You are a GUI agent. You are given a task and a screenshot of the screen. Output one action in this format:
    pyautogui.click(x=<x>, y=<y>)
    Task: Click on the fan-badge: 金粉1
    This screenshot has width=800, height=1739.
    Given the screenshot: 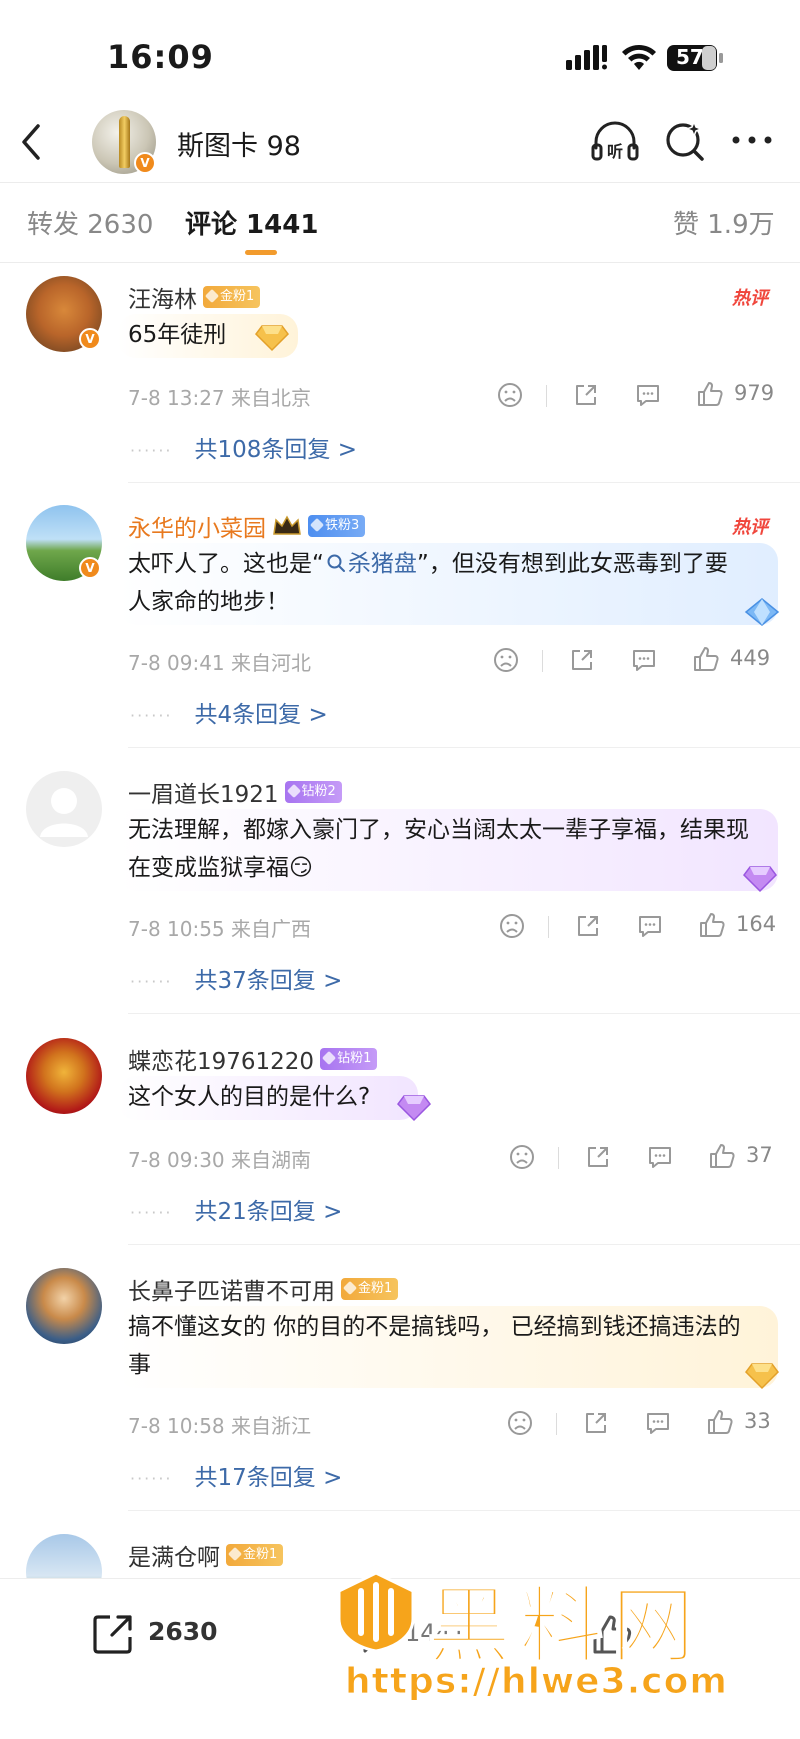 What is the action you would take?
    pyautogui.click(x=370, y=1289)
    